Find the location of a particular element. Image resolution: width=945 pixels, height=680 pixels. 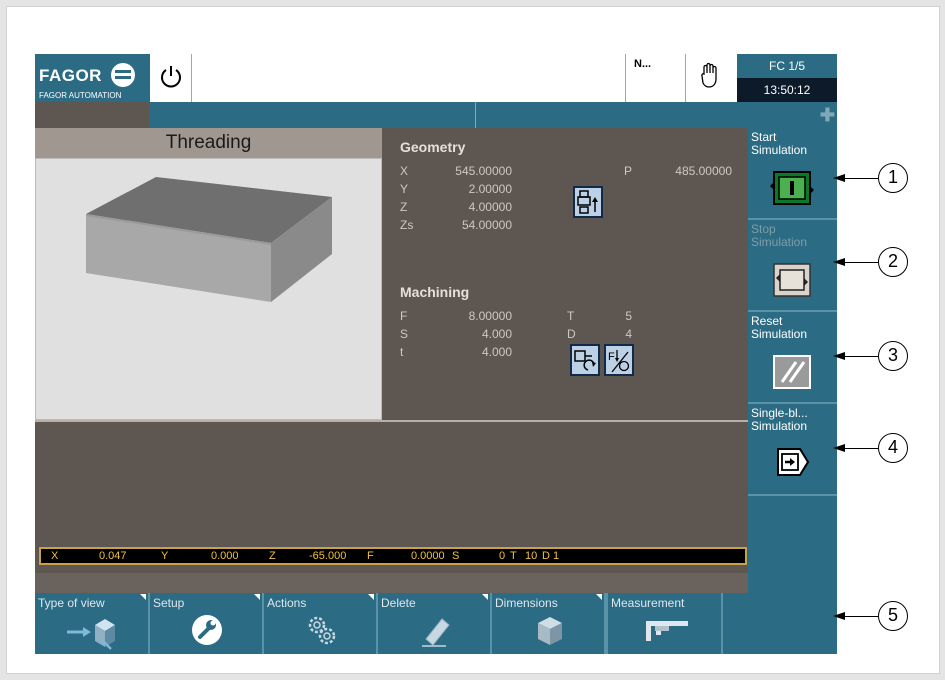

dimensions-button: Dimensions is located at coordinates (549, 623).